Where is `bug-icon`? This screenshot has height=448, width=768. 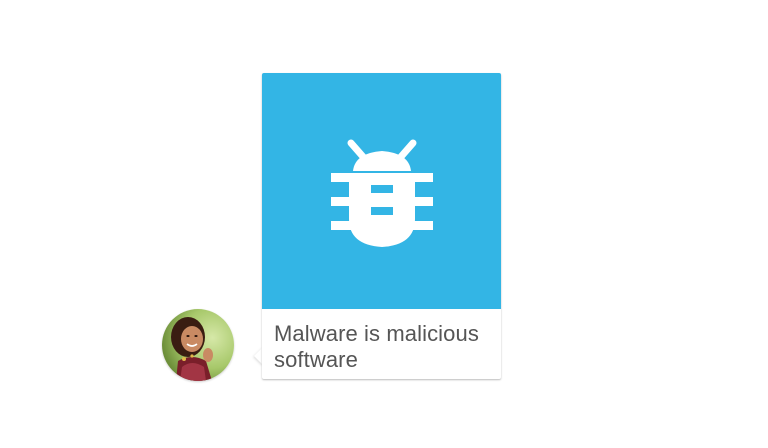
bug-icon is located at coordinates (382, 193).